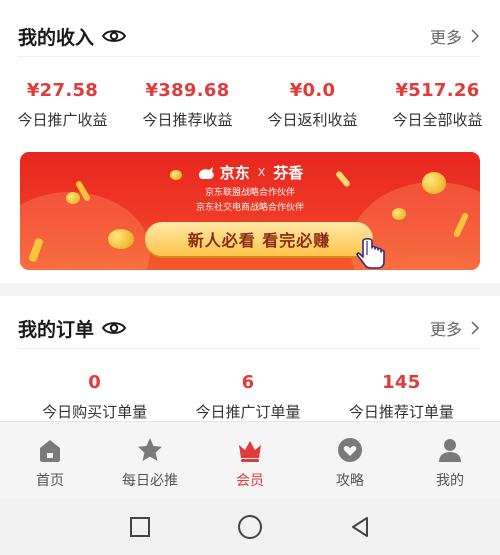 The image size is (500, 555). What do you see at coordinates (62, 120) in the screenshot?
I see `stat-label: 今日推广收益` at bounding box center [62, 120].